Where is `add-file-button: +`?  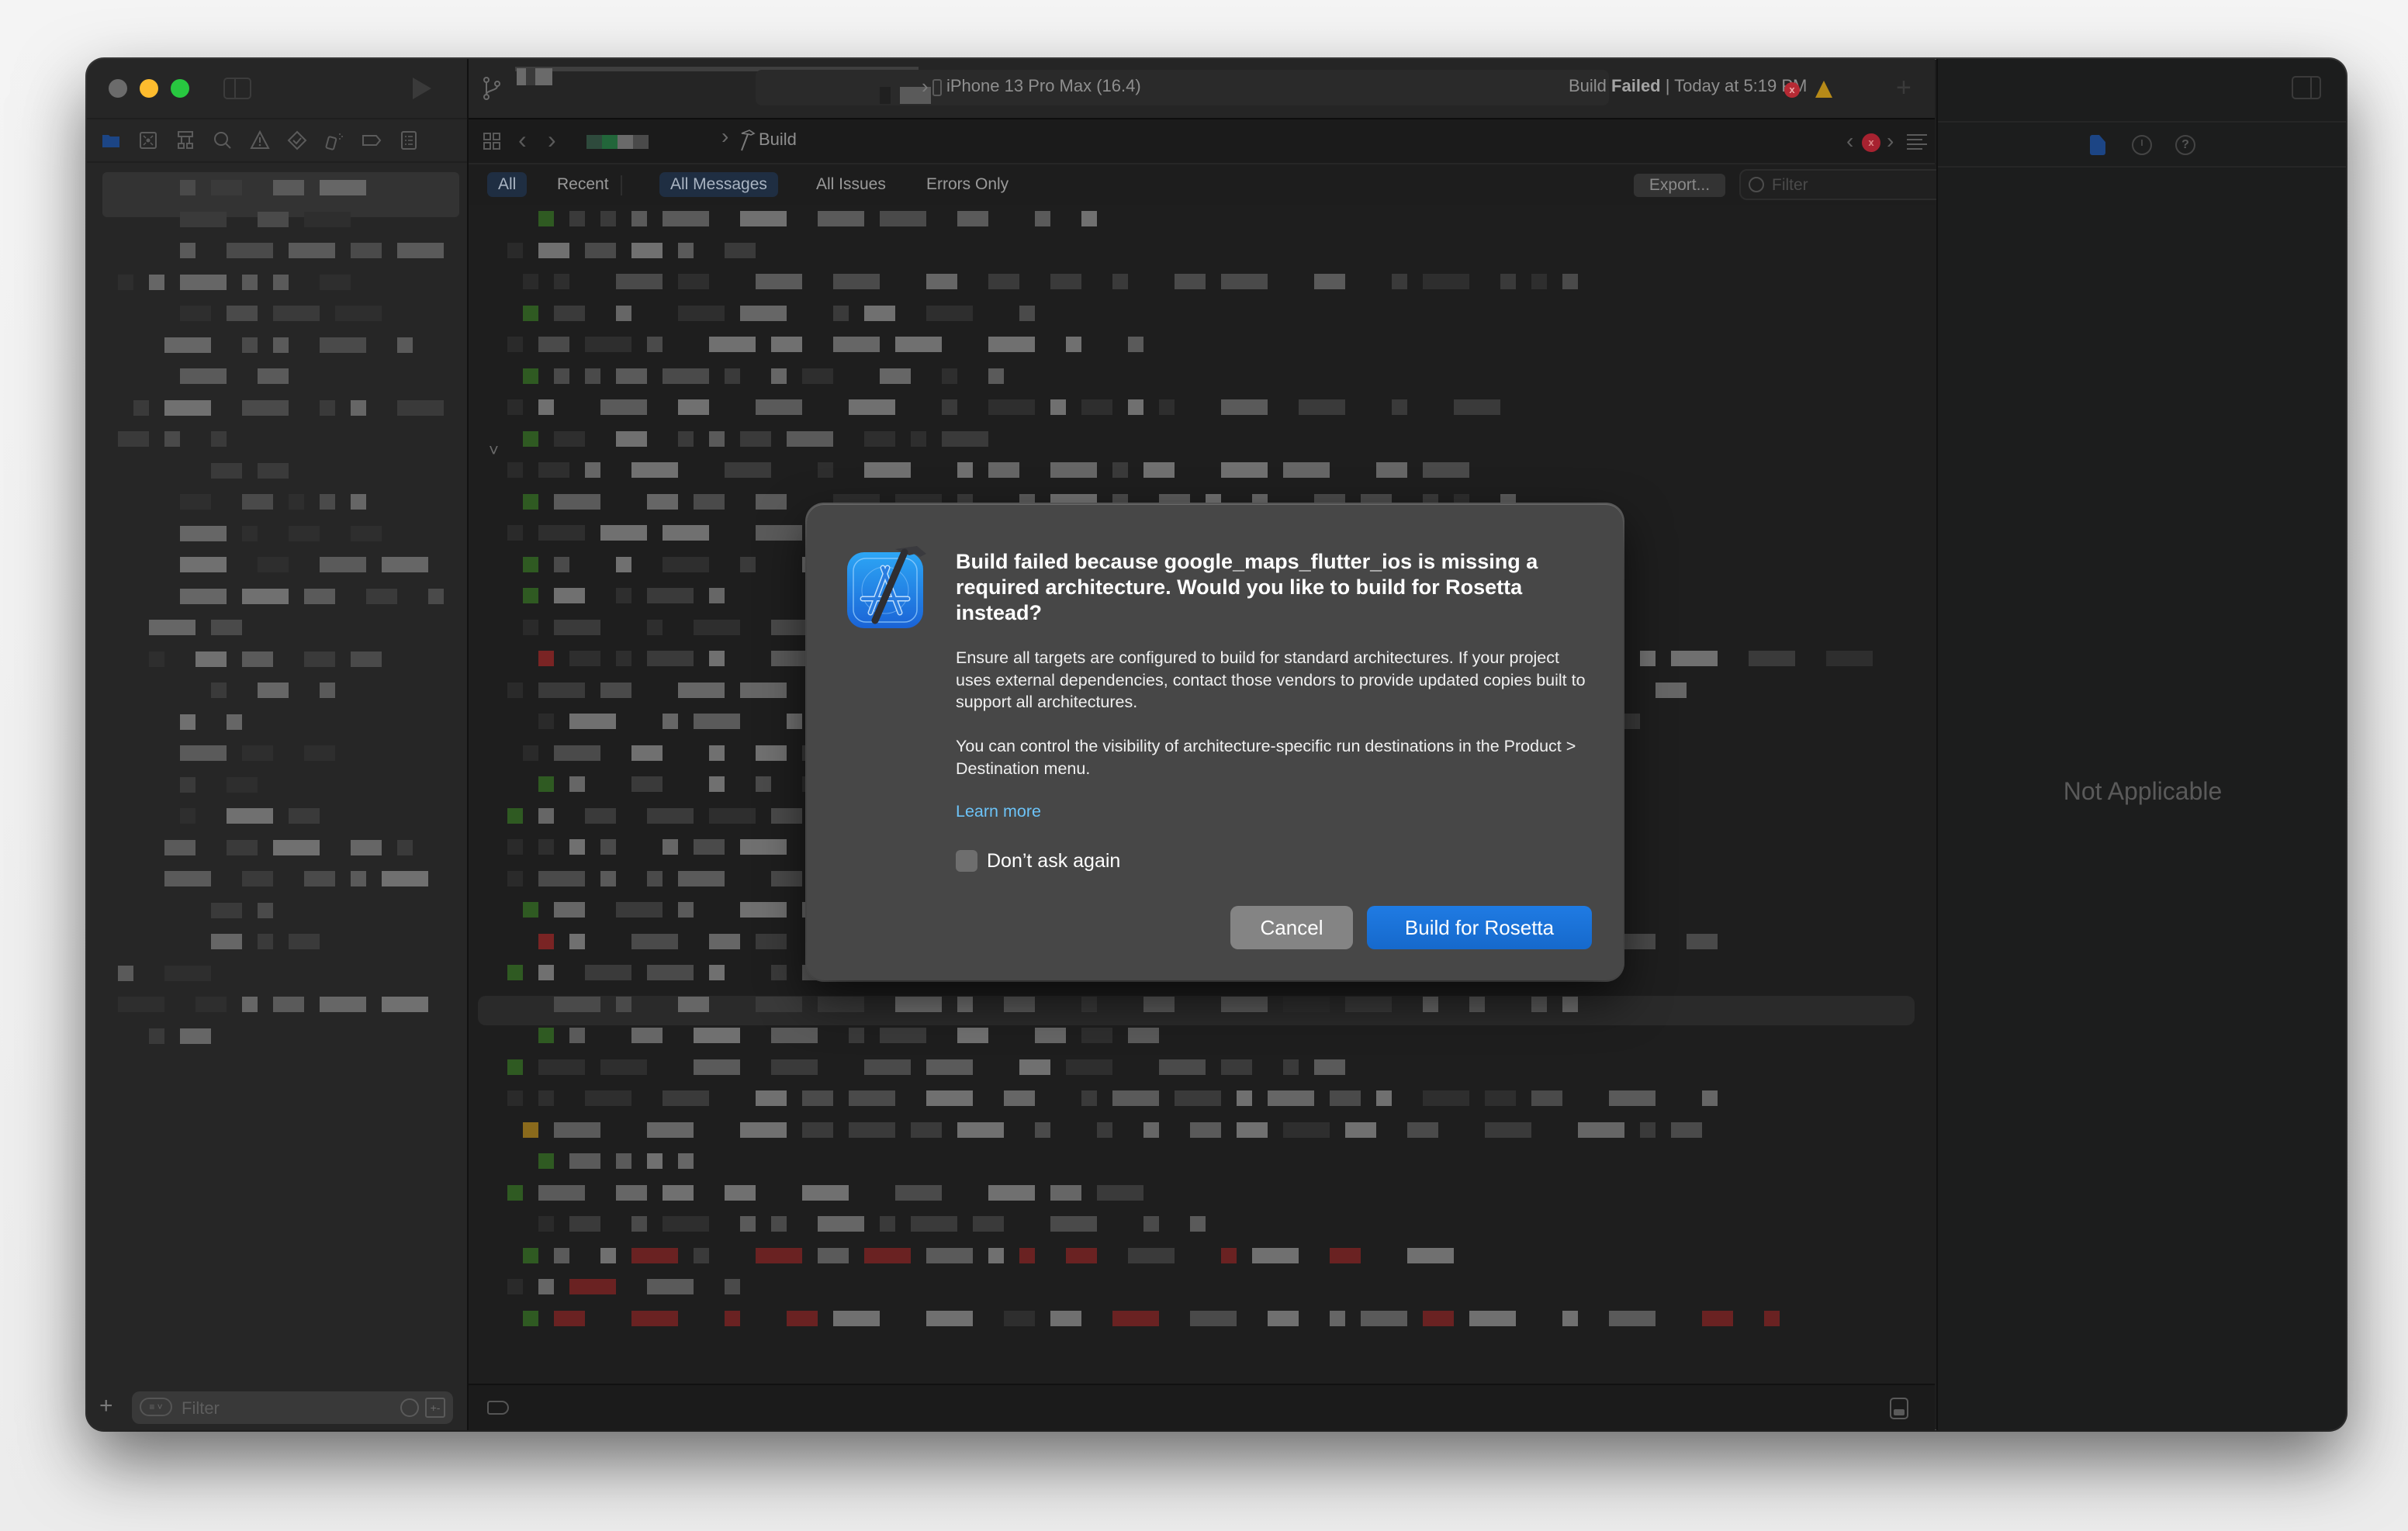 add-file-button: + is located at coordinates (106, 1406).